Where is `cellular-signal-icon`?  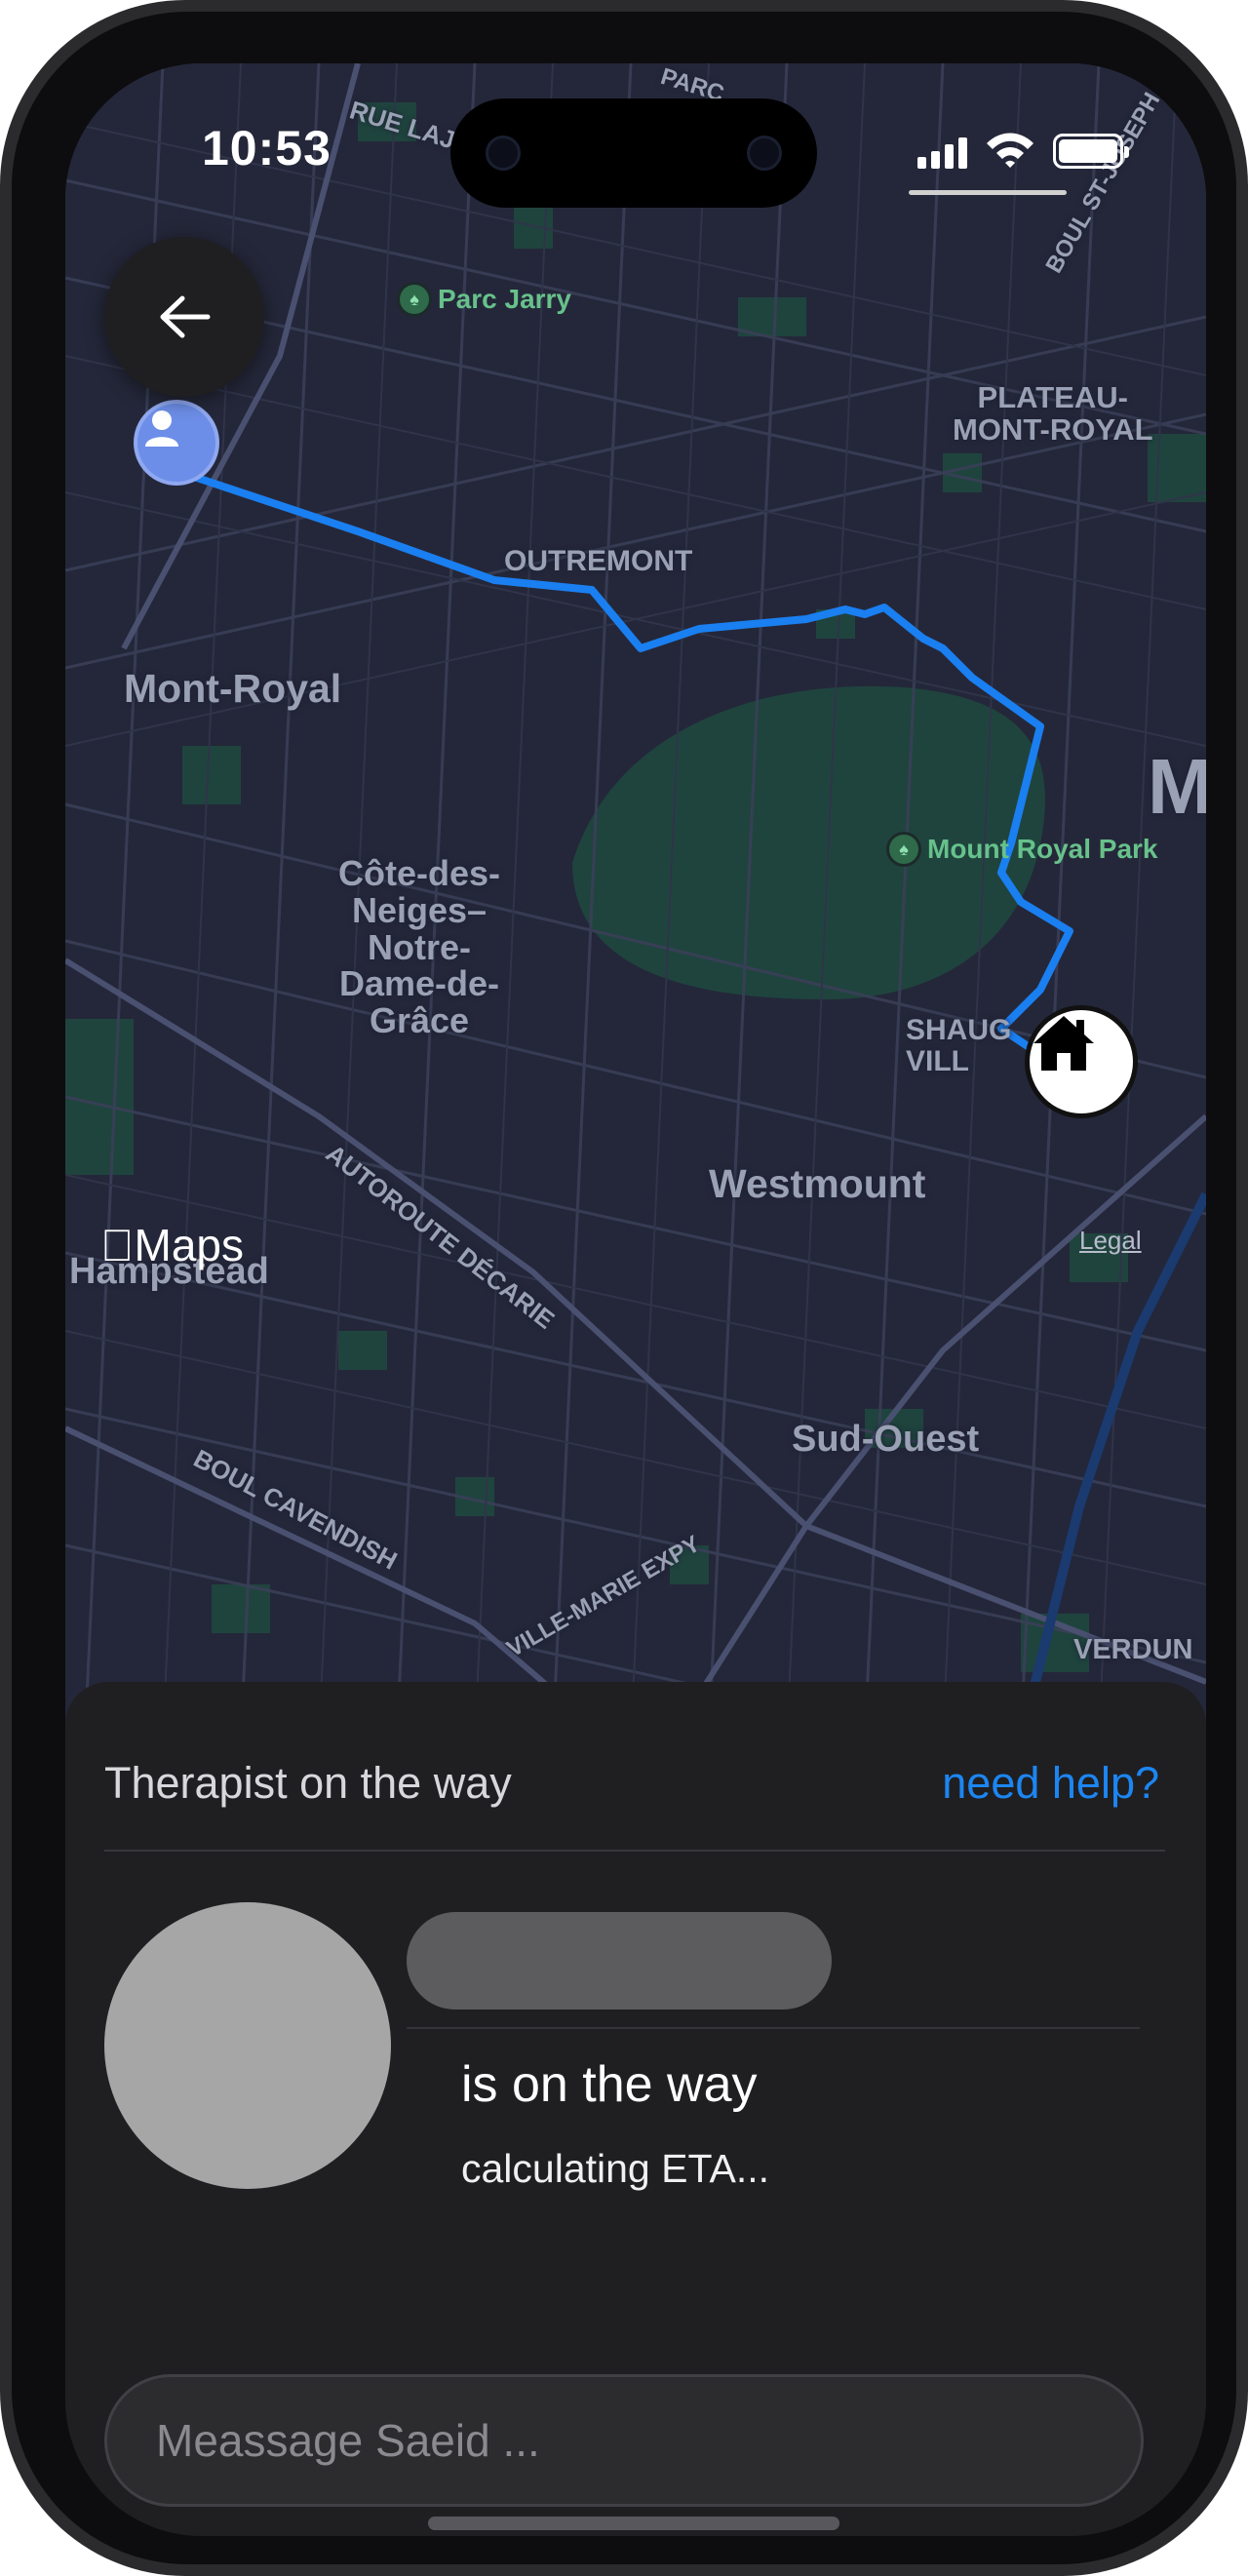 cellular-signal-icon is located at coordinates (942, 153).